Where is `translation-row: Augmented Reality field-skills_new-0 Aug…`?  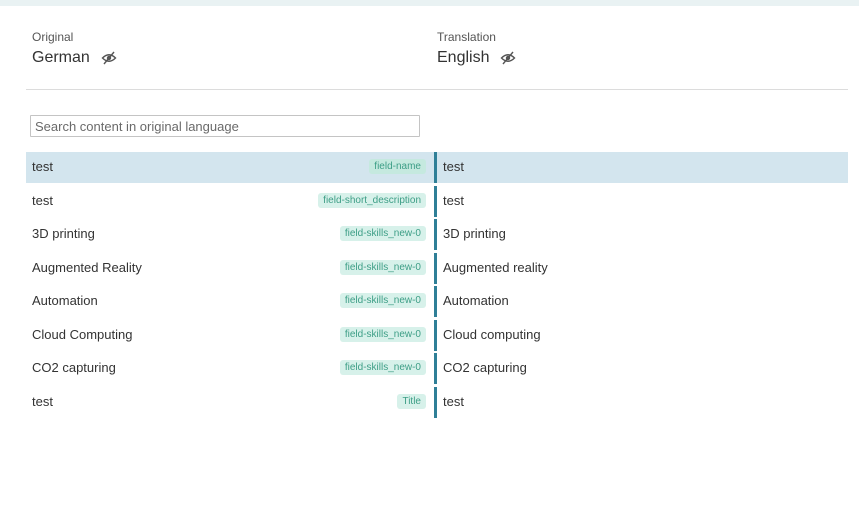 translation-row: Augmented Reality field-skills_new-0 Aug… is located at coordinates (437, 268).